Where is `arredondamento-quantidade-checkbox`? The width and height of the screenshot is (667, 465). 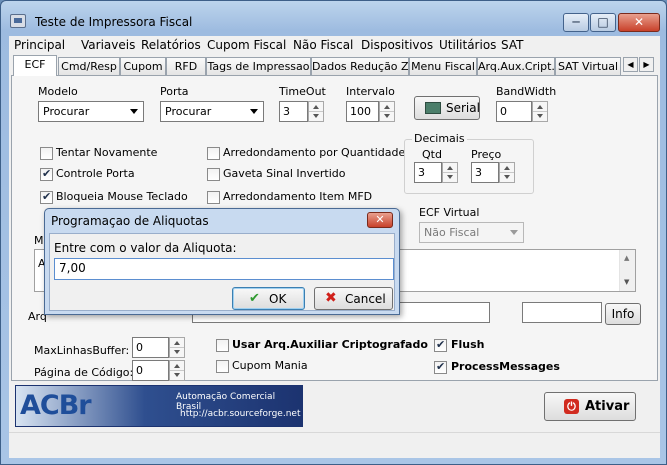
arredondamento-quantidade-checkbox is located at coordinates (213, 153).